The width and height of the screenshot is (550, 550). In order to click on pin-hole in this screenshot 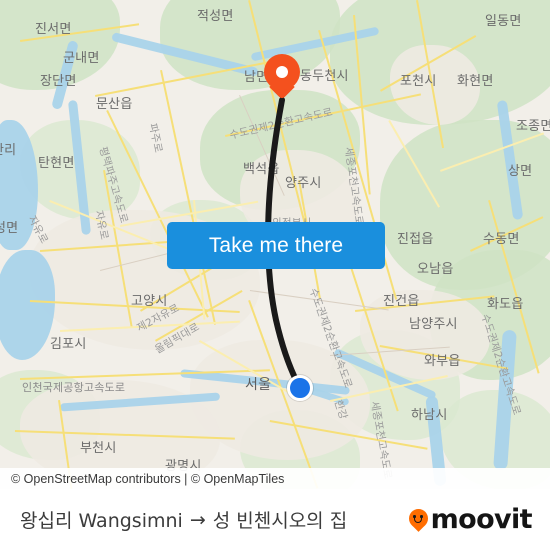, I will do `click(282, 72)`.